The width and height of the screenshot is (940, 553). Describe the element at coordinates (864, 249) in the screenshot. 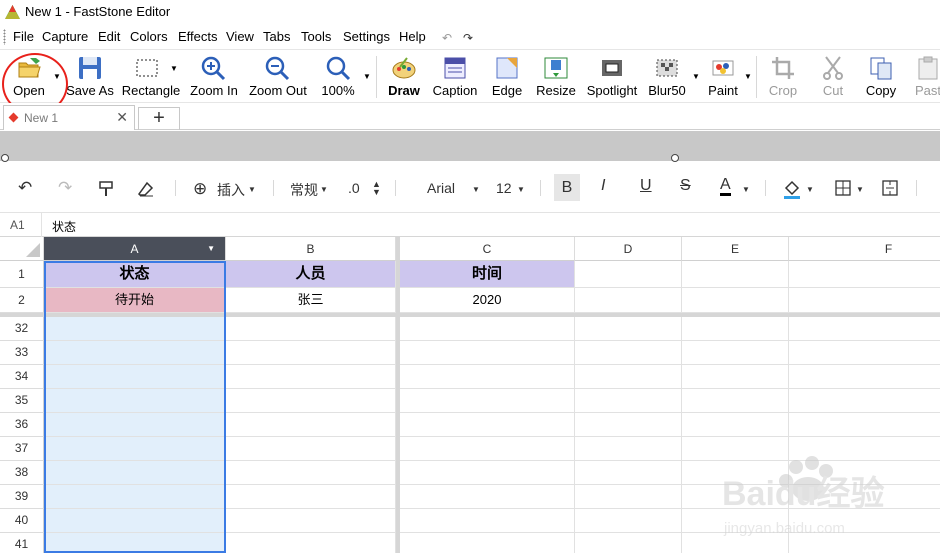

I see `column-header-f: F` at that location.